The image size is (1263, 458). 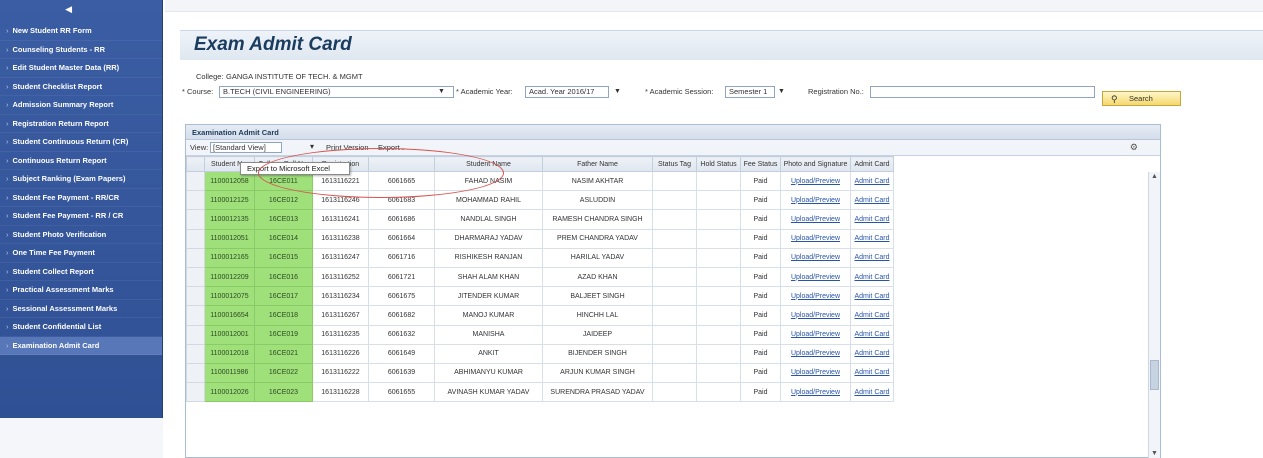 What do you see at coordinates (750, 92) in the screenshot?
I see `academic-session-select: Semester 1` at bounding box center [750, 92].